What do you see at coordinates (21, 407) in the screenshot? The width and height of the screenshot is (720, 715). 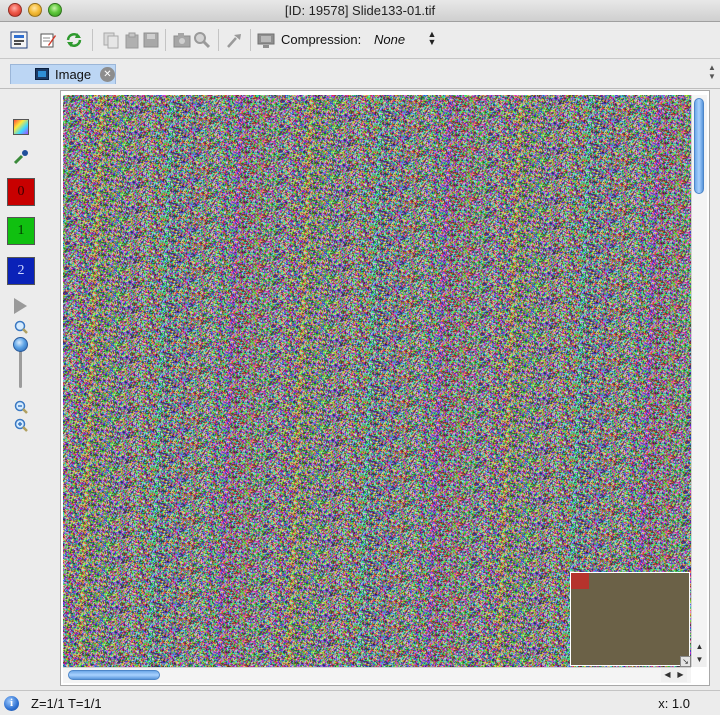 I see `zoom-out-icon` at bounding box center [21, 407].